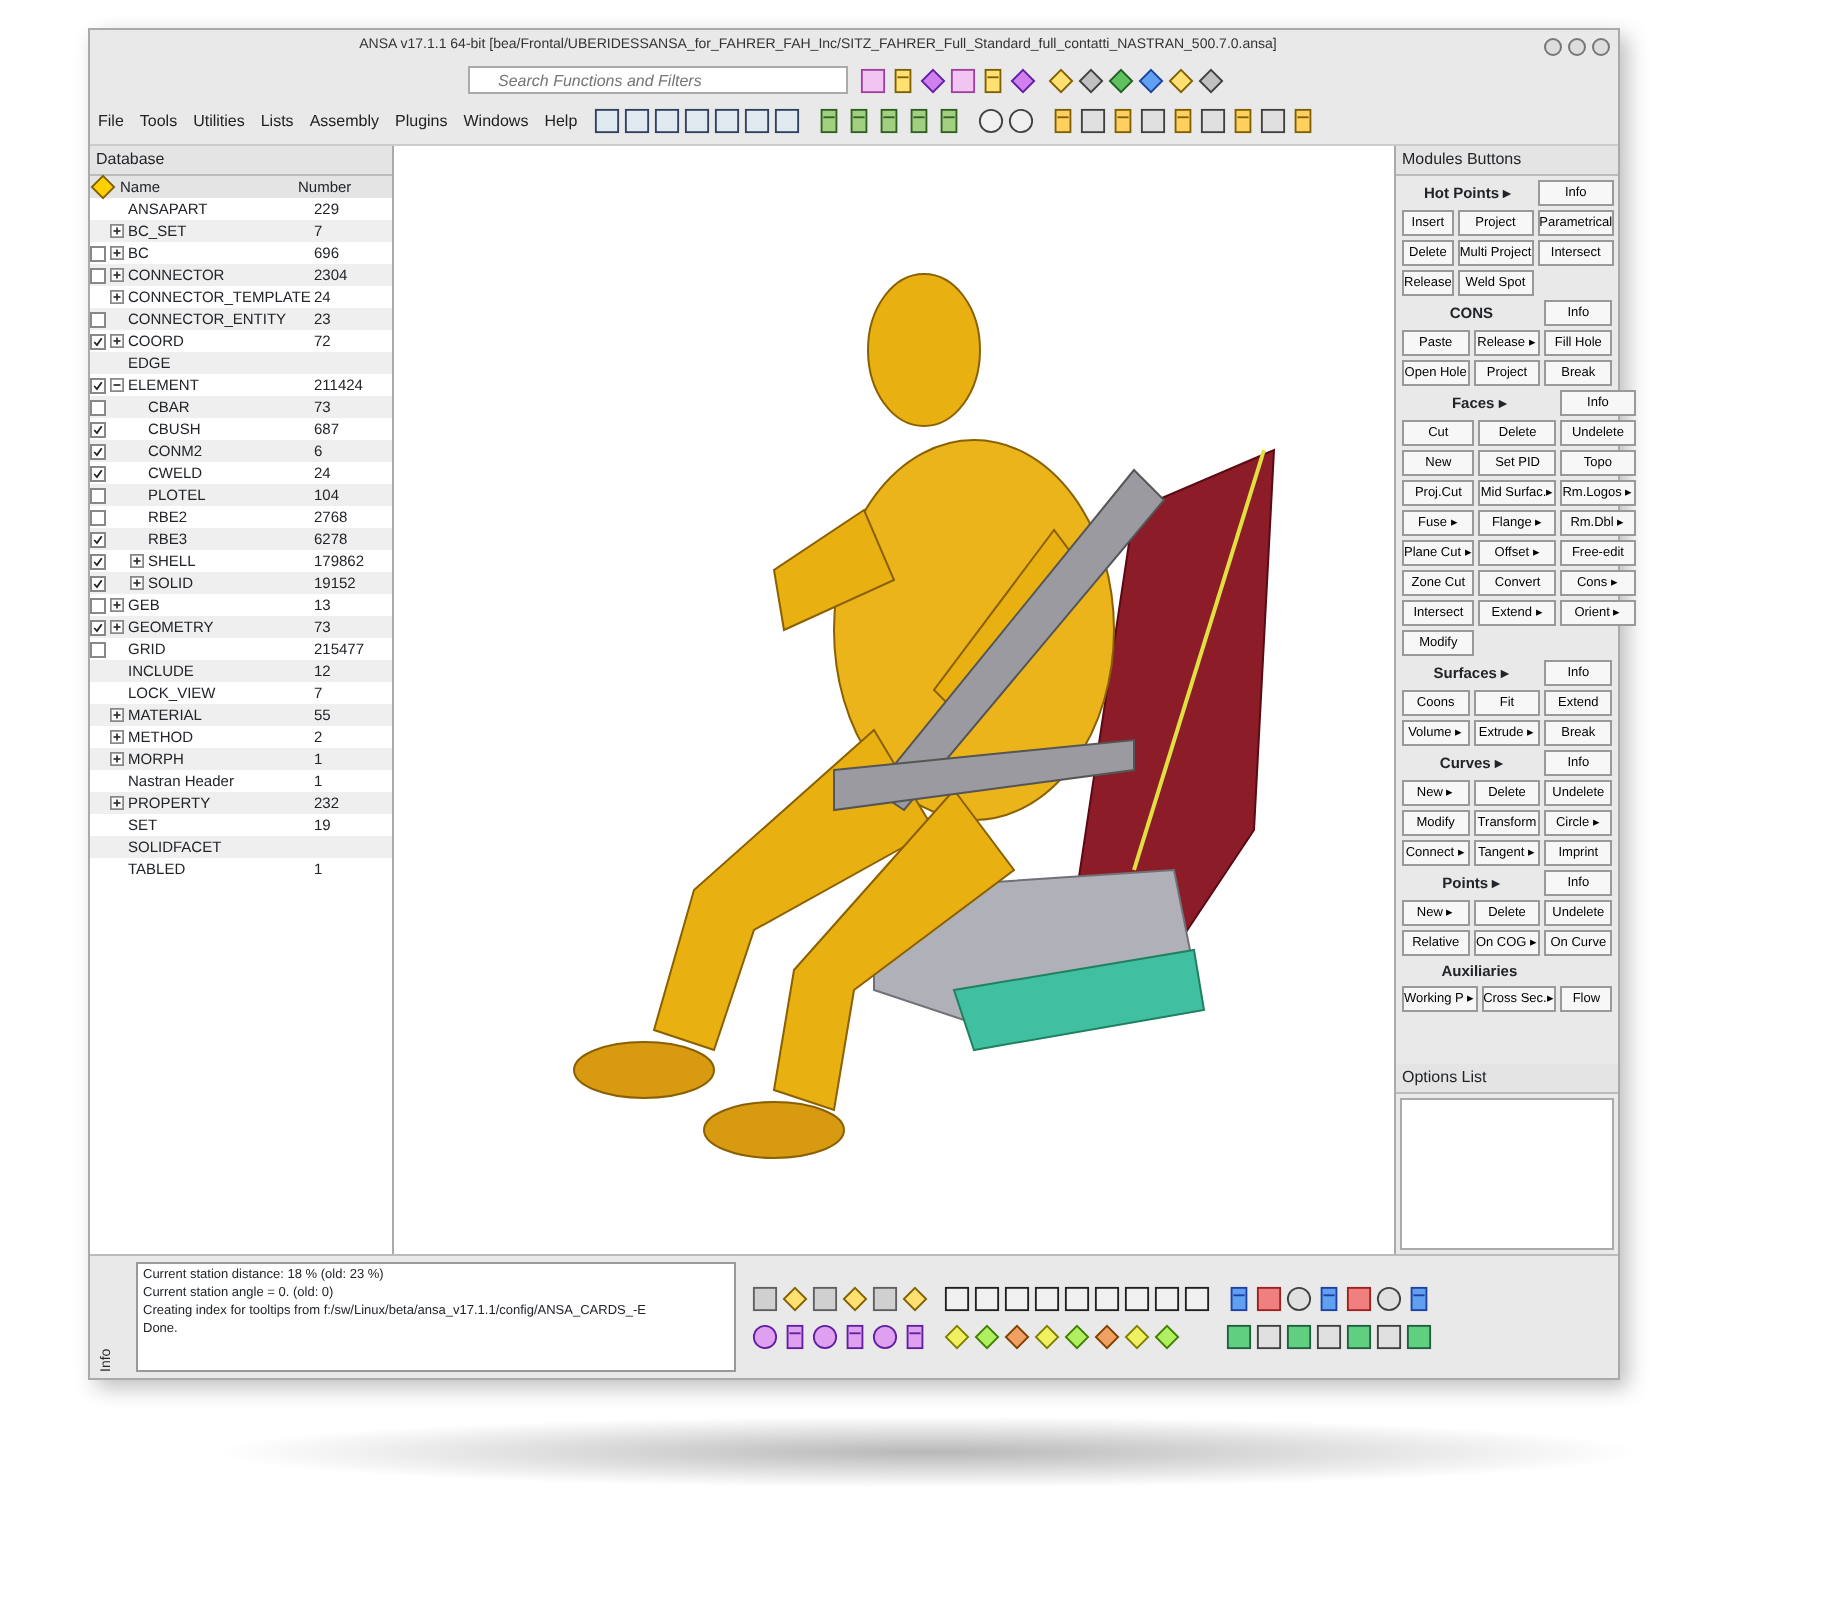 This screenshot has height=1610, width=1832. I want to click on menu-item: File, so click(111, 121).